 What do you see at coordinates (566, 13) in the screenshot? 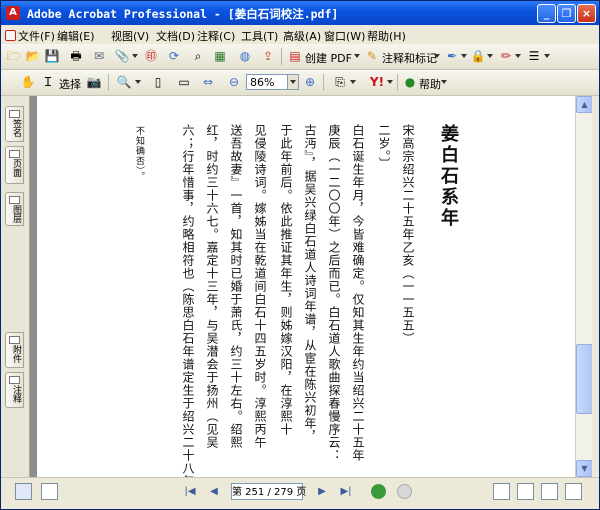
I see `restore-button: ❐` at bounding box center [566, 13].